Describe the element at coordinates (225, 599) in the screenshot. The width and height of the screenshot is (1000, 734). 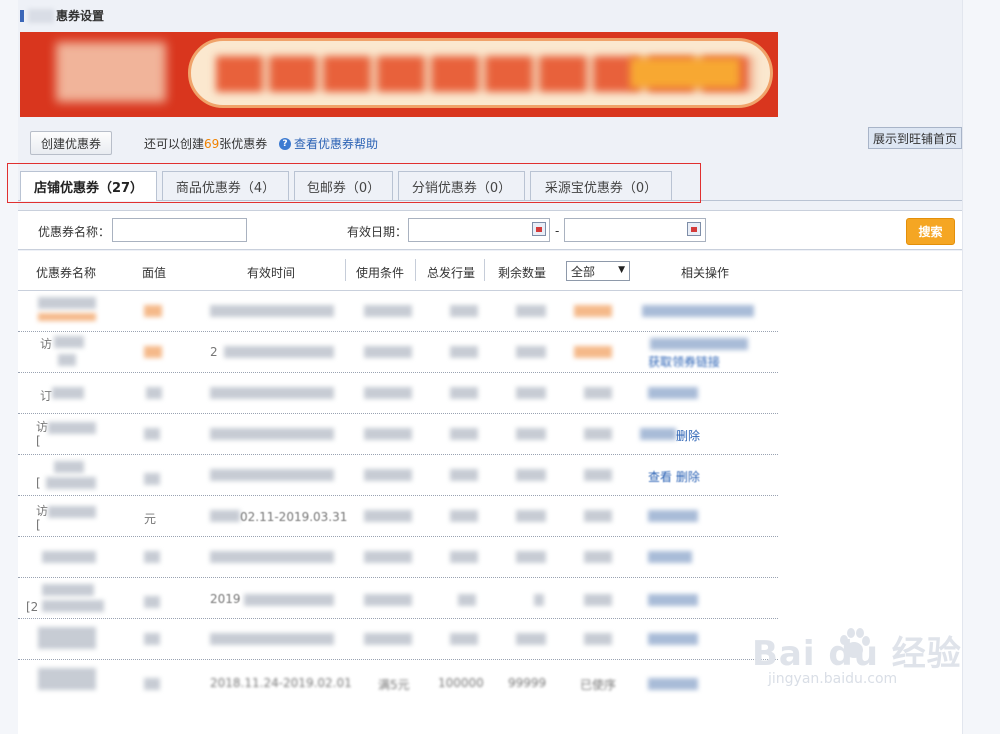
I see `row-time-fragment: 2019` at that location.